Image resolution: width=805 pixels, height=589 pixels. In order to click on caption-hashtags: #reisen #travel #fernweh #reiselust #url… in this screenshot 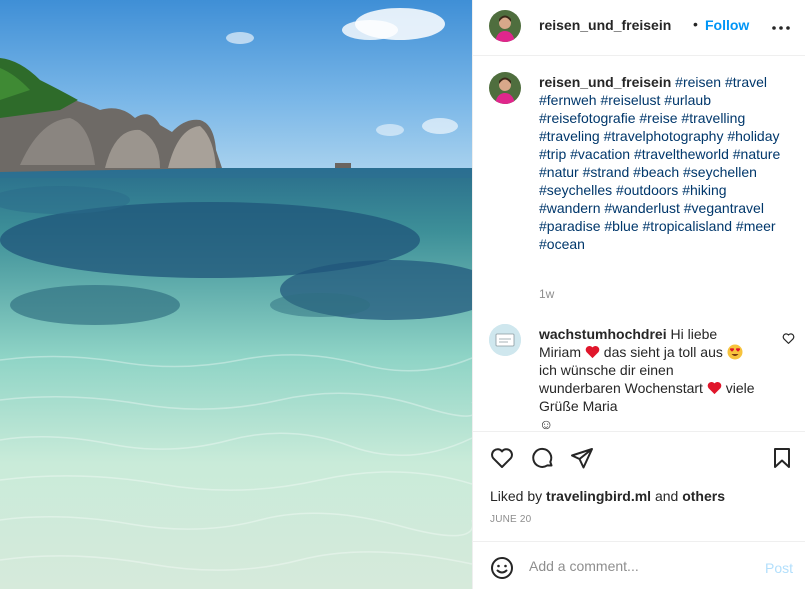, I will do `click(659, 163)`.